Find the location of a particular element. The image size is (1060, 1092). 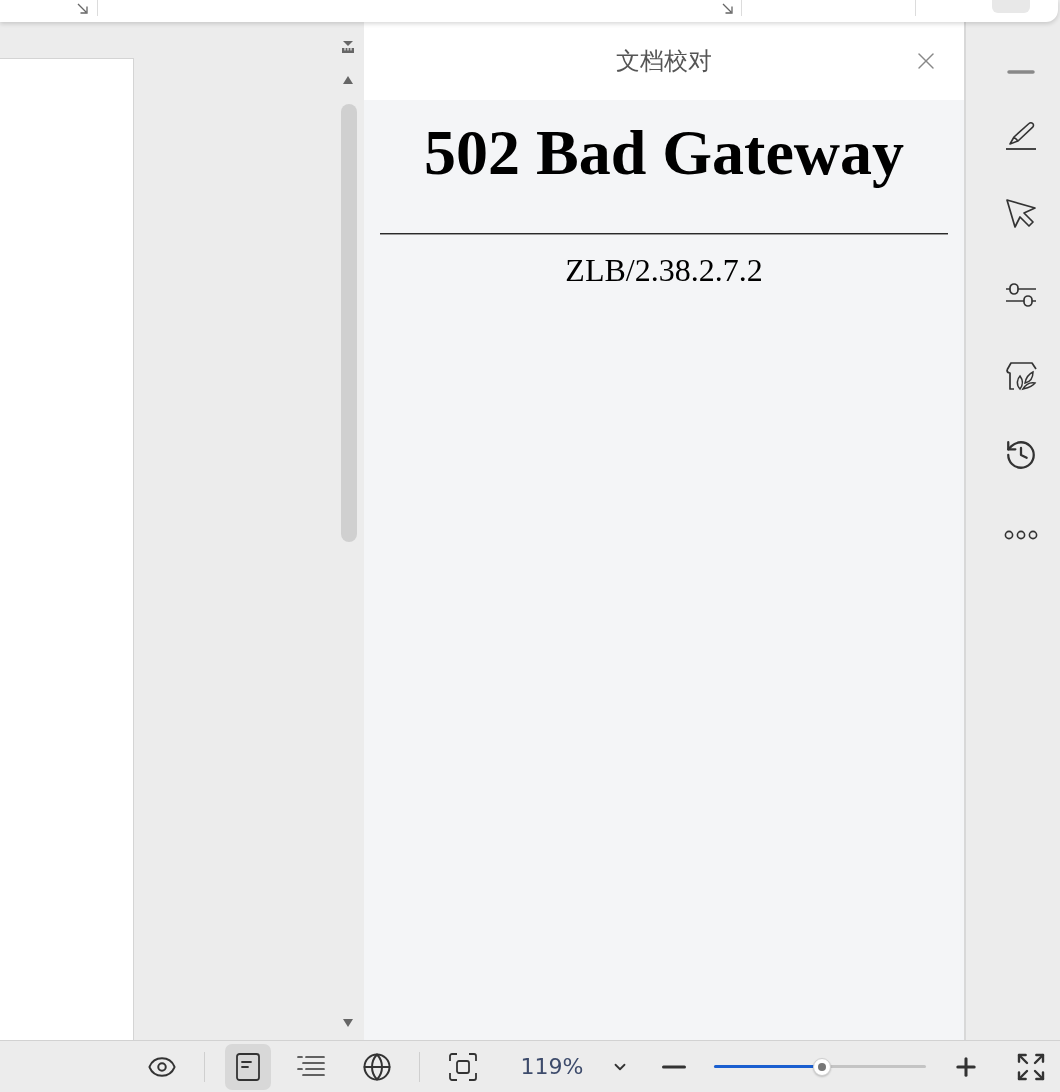

store-leaf-icon is located at coordinates (1021, 376).